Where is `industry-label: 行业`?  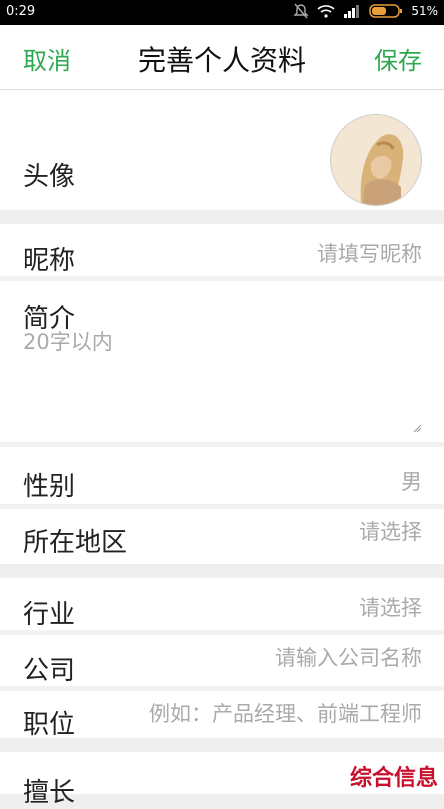
industry-label: 行业 is located at coordinates (49, 615).